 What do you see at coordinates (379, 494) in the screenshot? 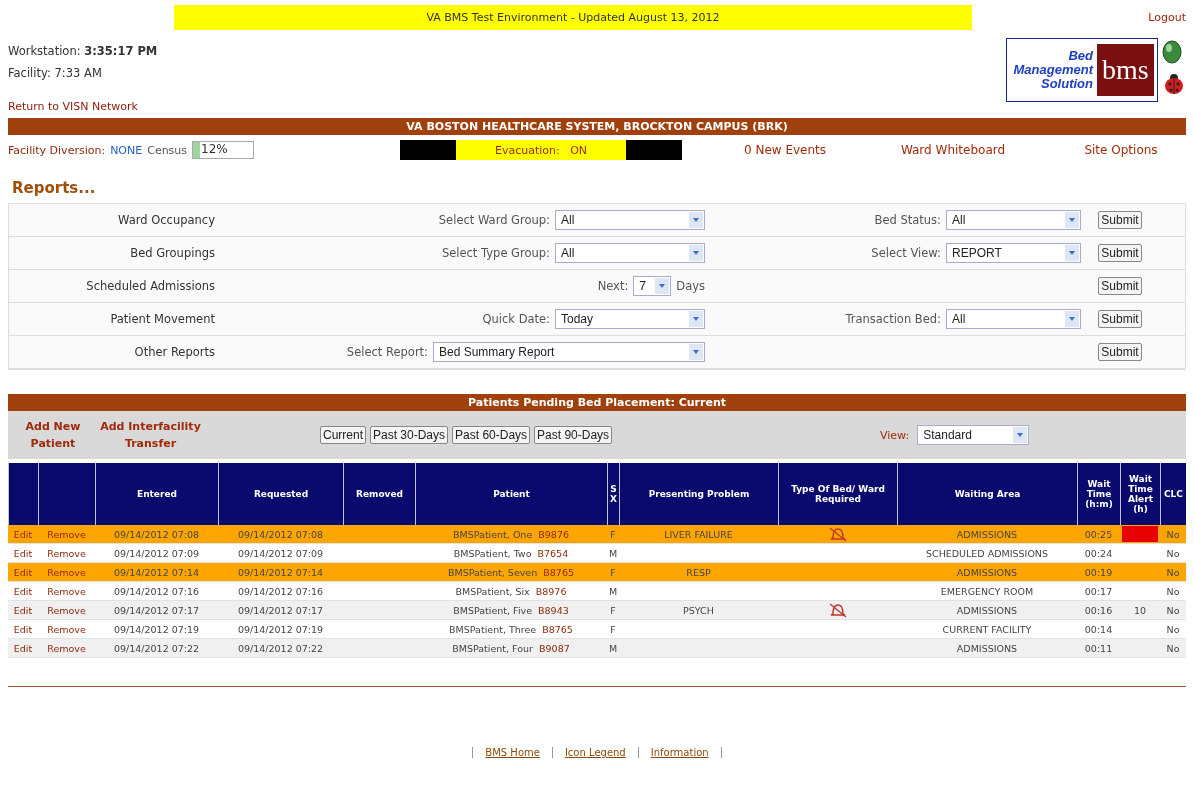
I see `column-header: Removed` at bounding box center [379, 494].